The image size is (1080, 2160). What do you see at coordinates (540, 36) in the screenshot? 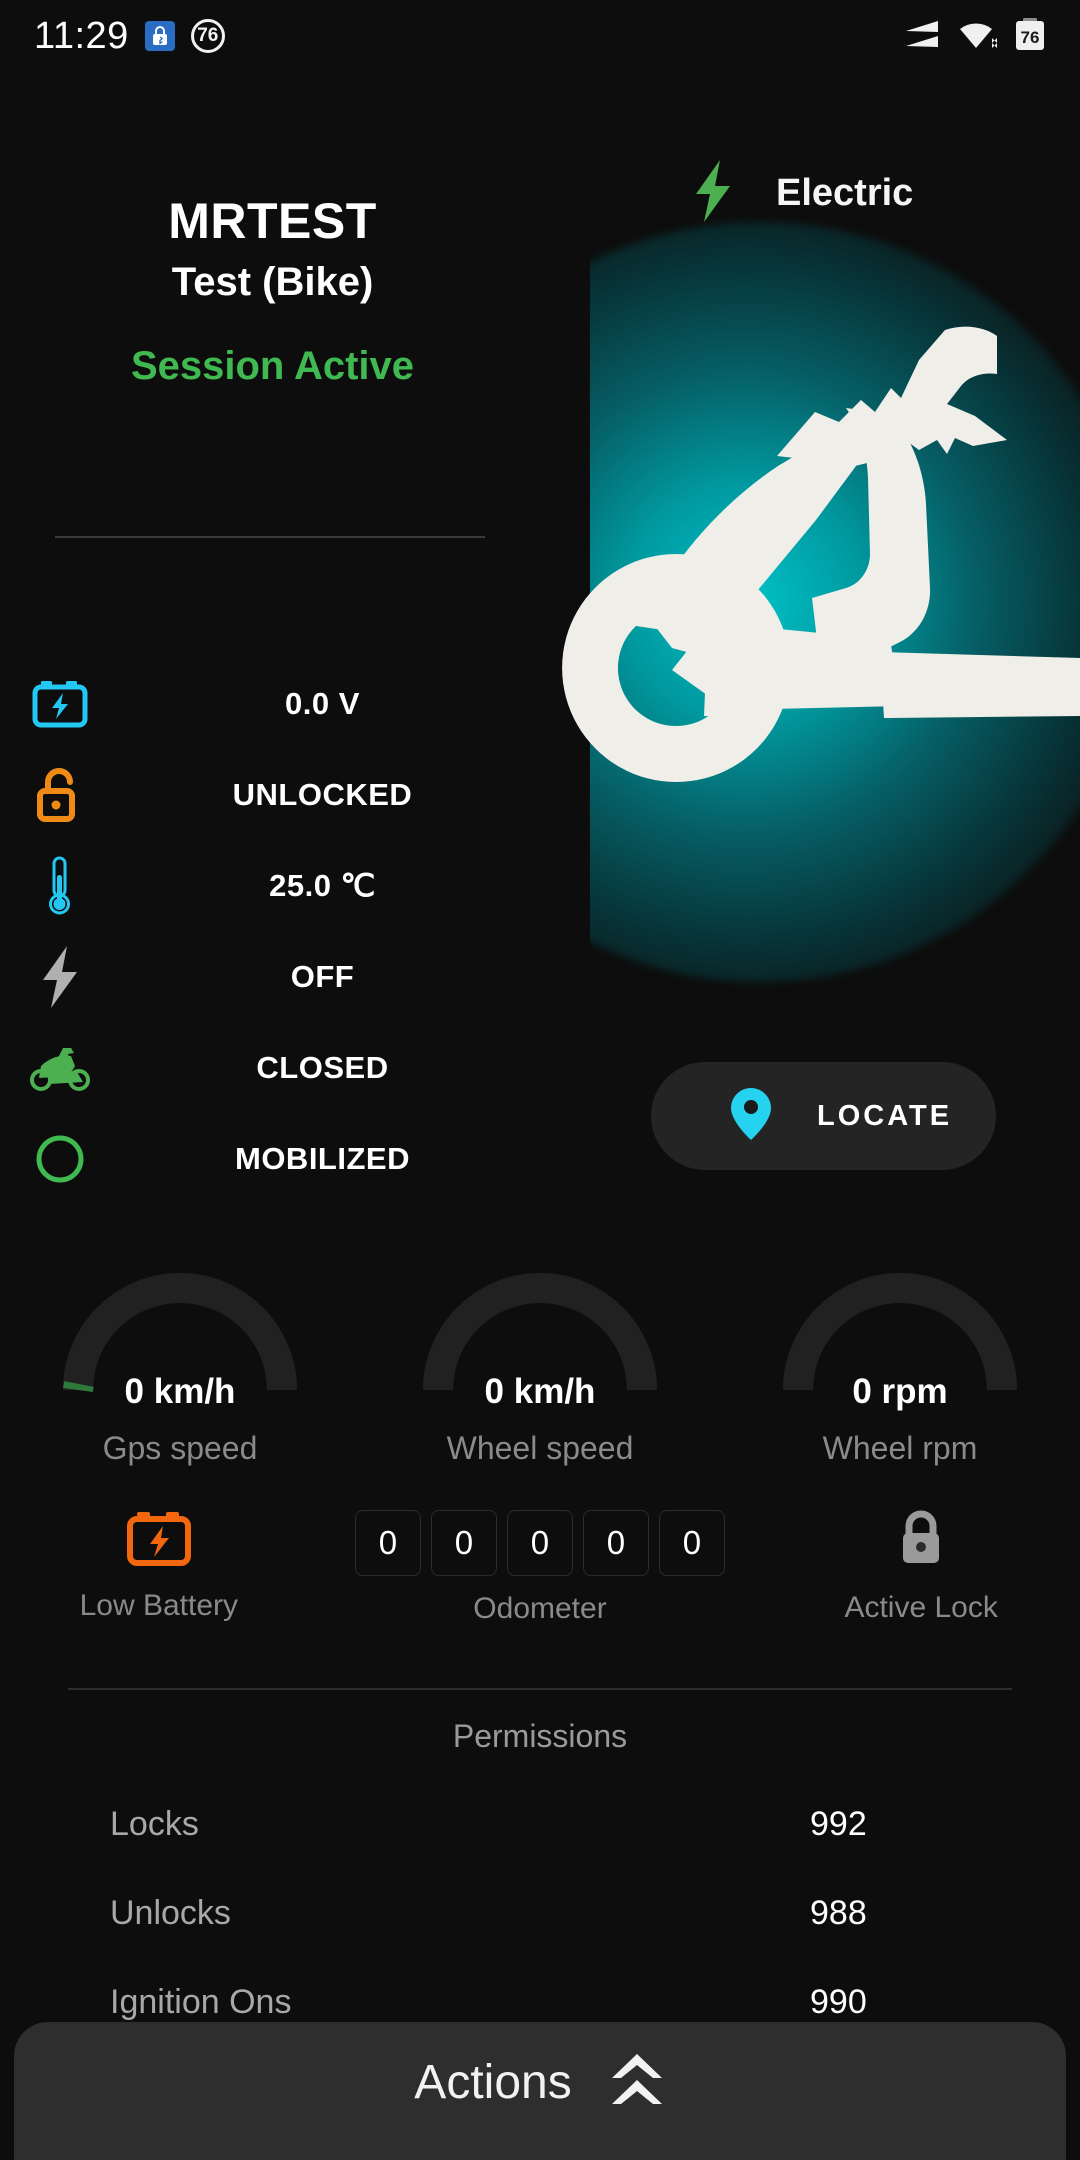
I see `status-bar: 11:29 76 76` at bounding box center [540, 36].